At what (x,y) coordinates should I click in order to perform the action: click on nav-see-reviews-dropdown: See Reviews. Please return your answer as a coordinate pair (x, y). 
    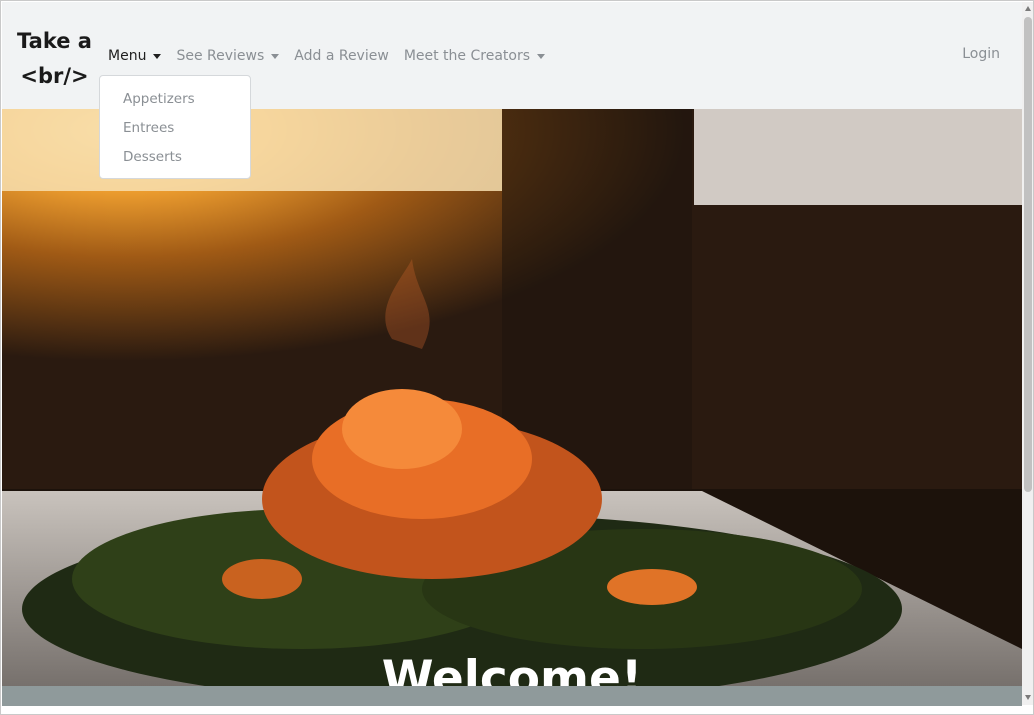
    Looking at the image, I should click on (228, 56).